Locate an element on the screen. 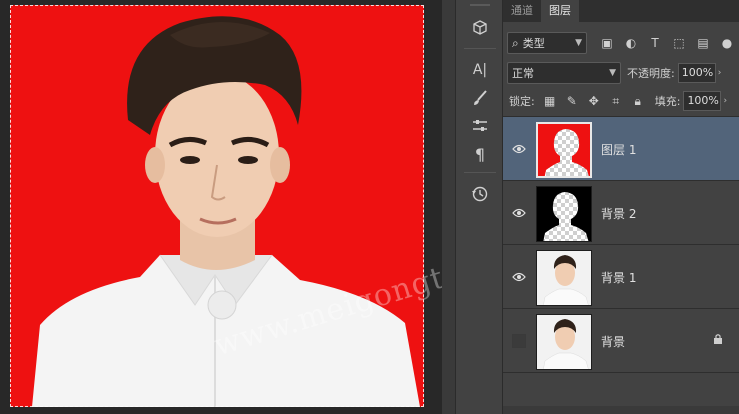  opacity-field: 100% is located at coordinates (696, 73).